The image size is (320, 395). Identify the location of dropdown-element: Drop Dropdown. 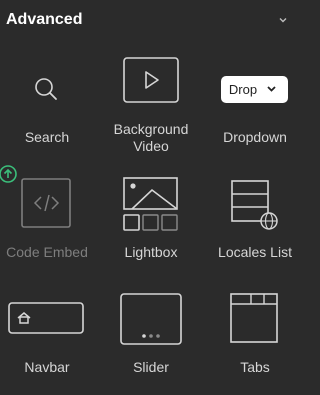
(255, 107).